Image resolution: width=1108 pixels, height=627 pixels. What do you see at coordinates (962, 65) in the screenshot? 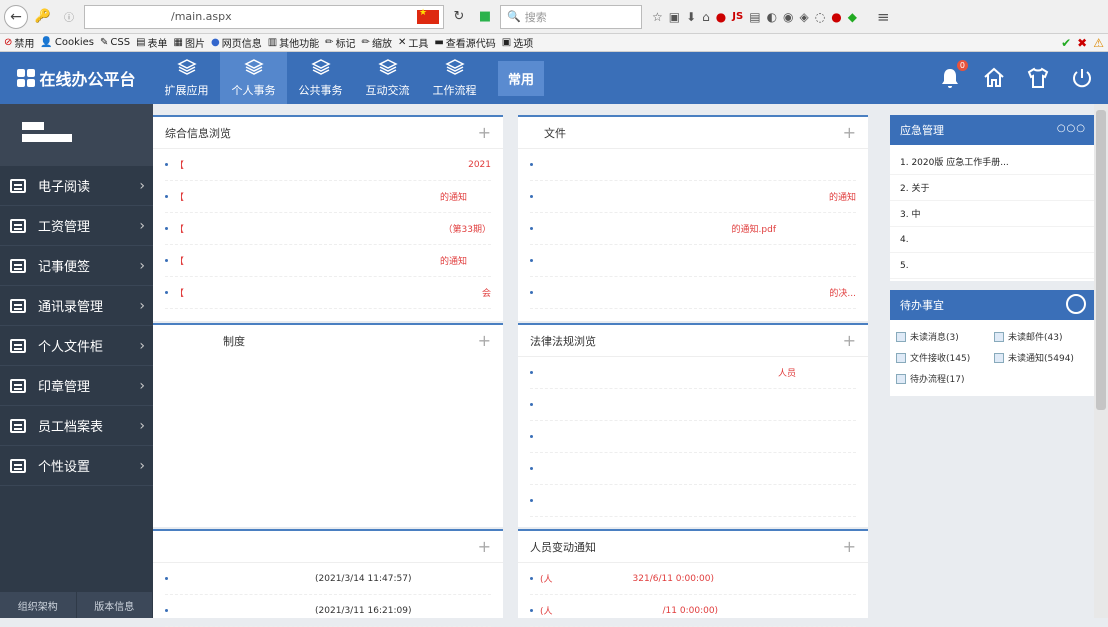
I see `notification-badge: 0` at bounding box center [962, 65].